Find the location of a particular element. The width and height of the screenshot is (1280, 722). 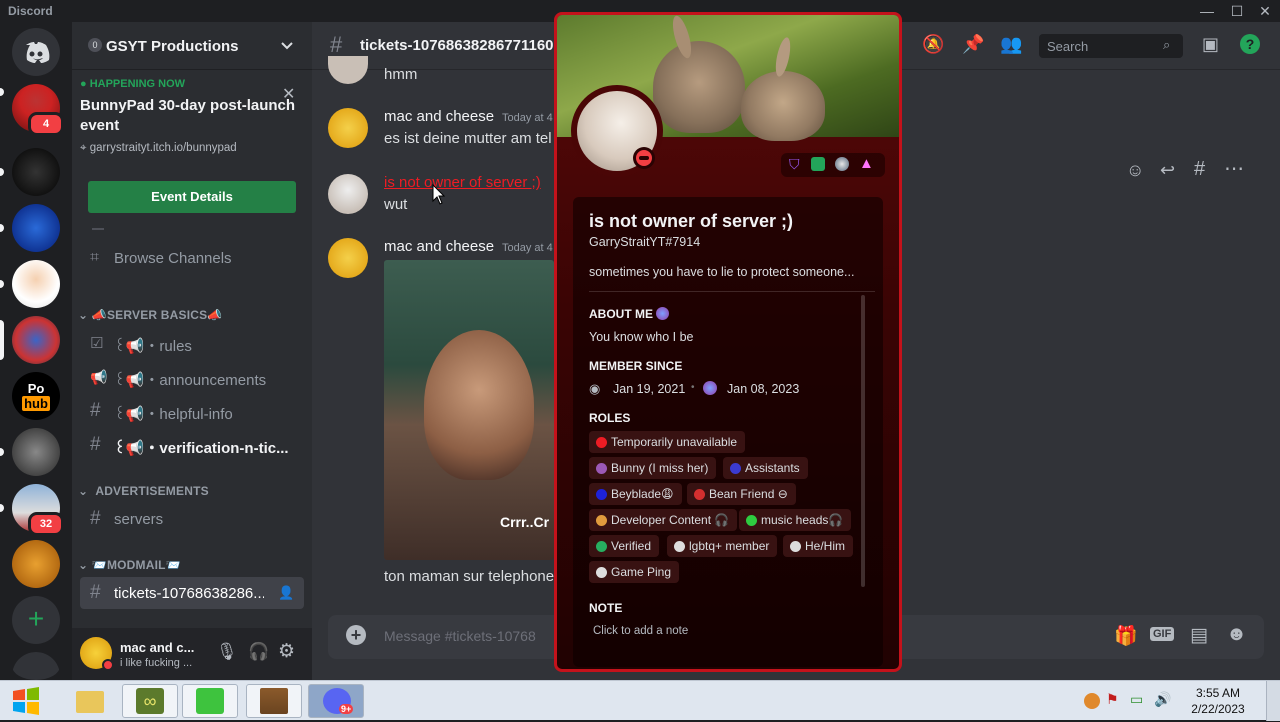

server-icon-1: 4 is located at coordinates (38, 110).